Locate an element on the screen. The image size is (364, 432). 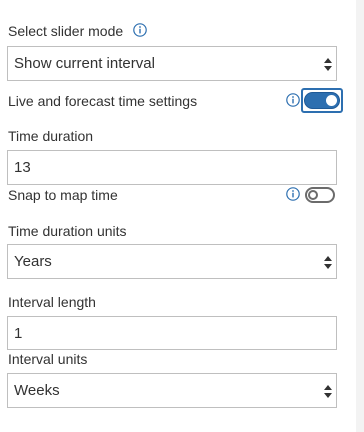
live-forecast-toggle is located at coordinates (322, 100).